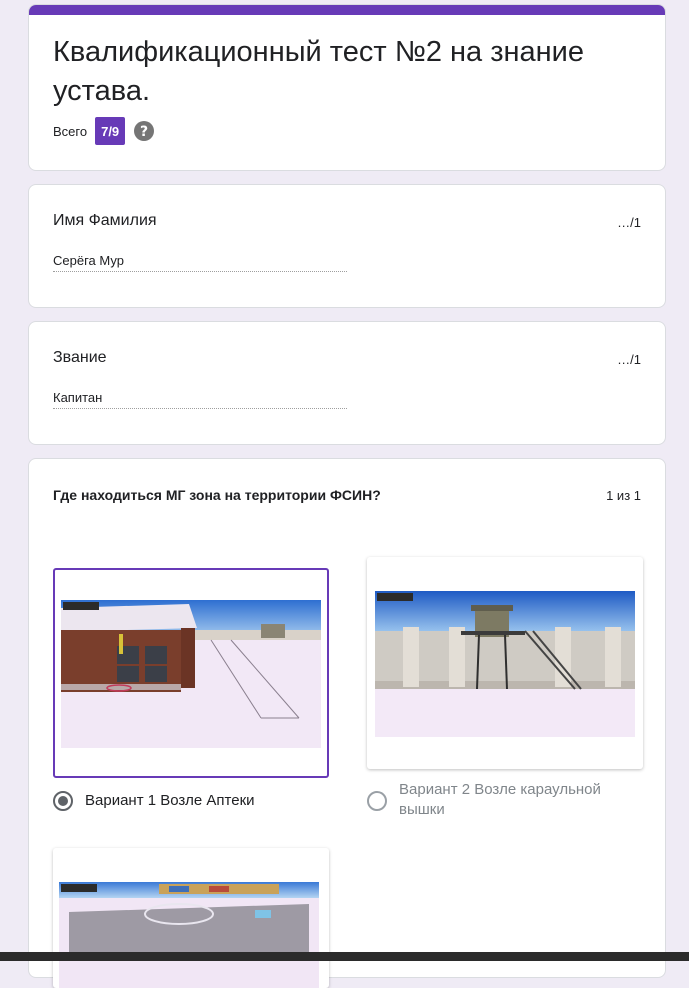 This screenshot has width=689, height=988. I want to click on option-image-guard-tower, so click(505, 664).